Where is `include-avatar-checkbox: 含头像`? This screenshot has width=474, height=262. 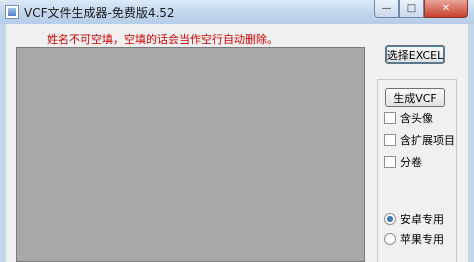
include-avatar-checkbox: 含头像 is located at coordinates (408, 118).